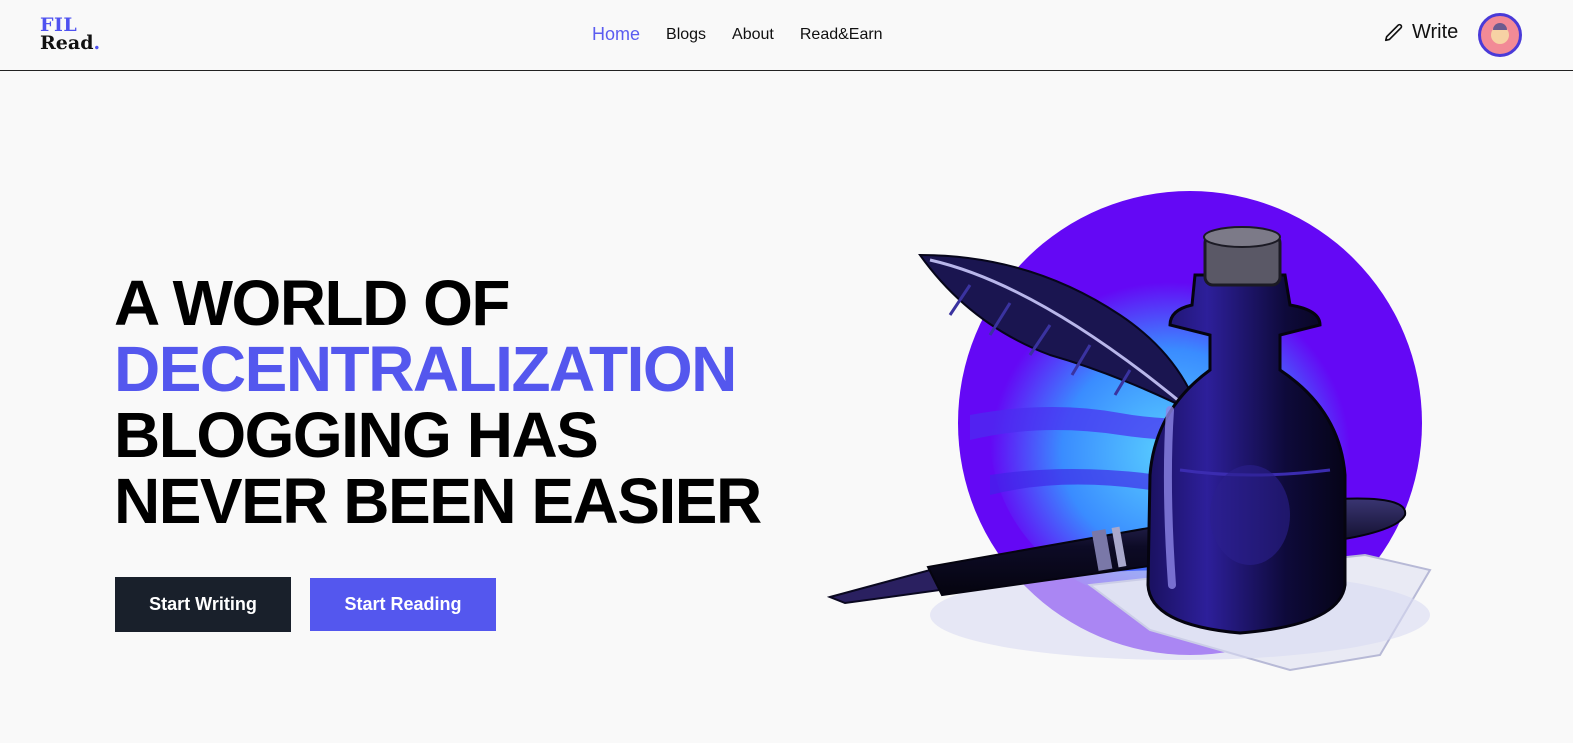 The width and height of the screenshot is (1573, 743). Describe the element at coordinates (356, 435) in the screenshot. I see `hero-line-3: BLOGGING HAS` at that location.